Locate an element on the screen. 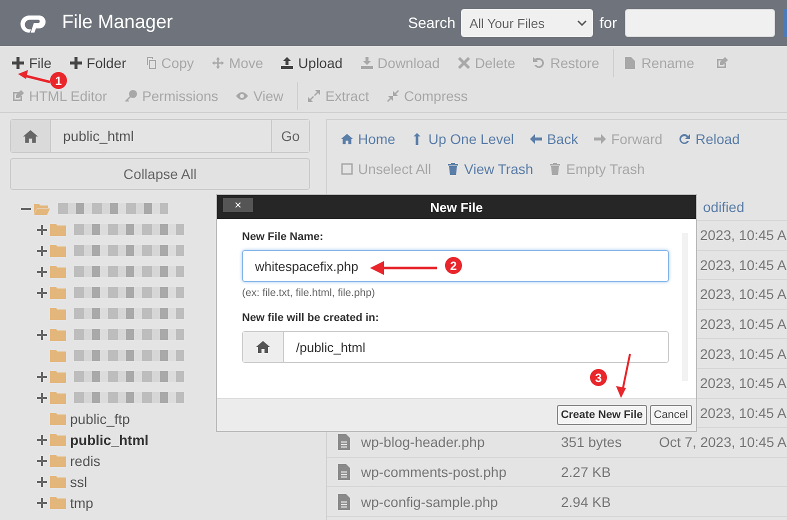  compress-icon is located at coordinates (392, 96).